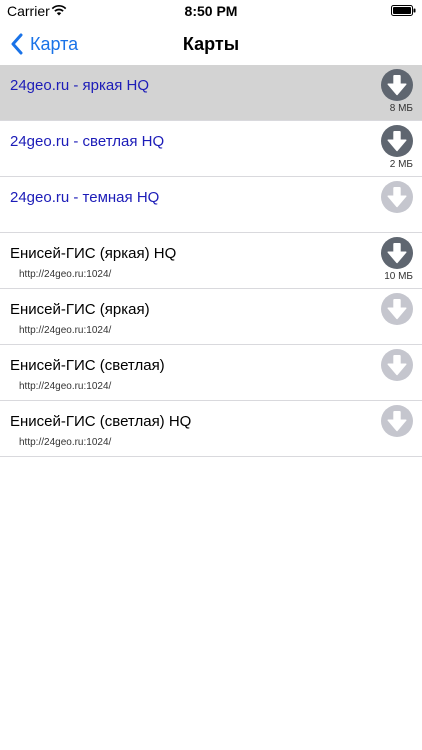 The height and width of the screenshot is (750, 422). Describe the element at coordinates (211, 205) in the screenshot. I see `map-row: 24geo.ru - темная HQ` at that location.